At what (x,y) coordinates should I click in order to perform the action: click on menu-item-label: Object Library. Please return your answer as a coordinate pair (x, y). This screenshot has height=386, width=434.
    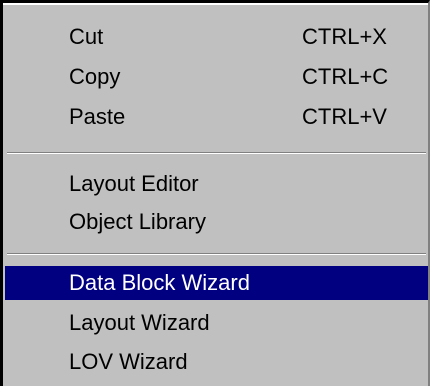
    Looking at the image, I should click on (137, 221).